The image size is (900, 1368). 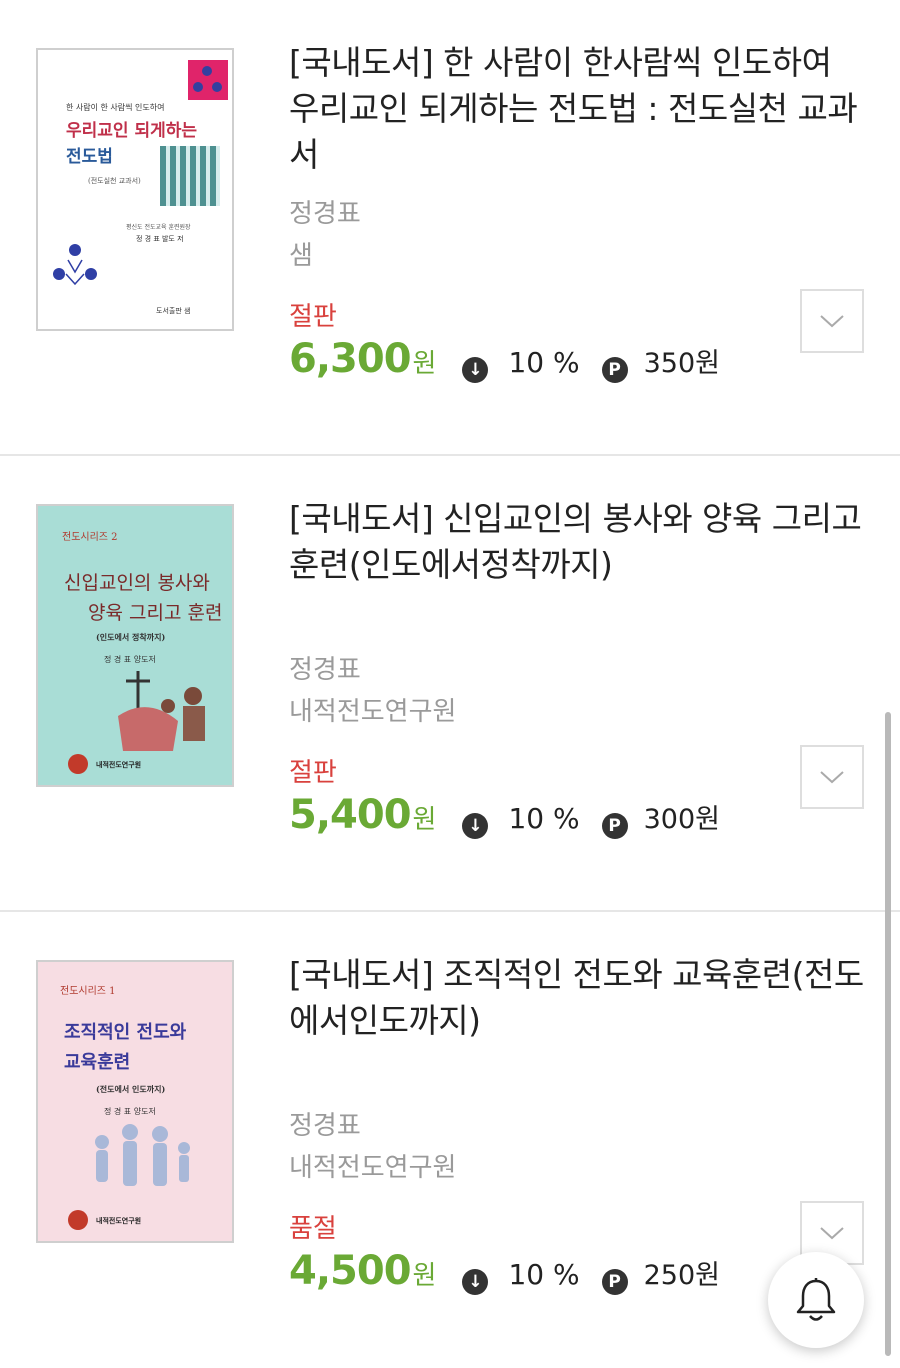 I want to click on cover-series: 전도시리즈 2, so click(x=90, y=537).